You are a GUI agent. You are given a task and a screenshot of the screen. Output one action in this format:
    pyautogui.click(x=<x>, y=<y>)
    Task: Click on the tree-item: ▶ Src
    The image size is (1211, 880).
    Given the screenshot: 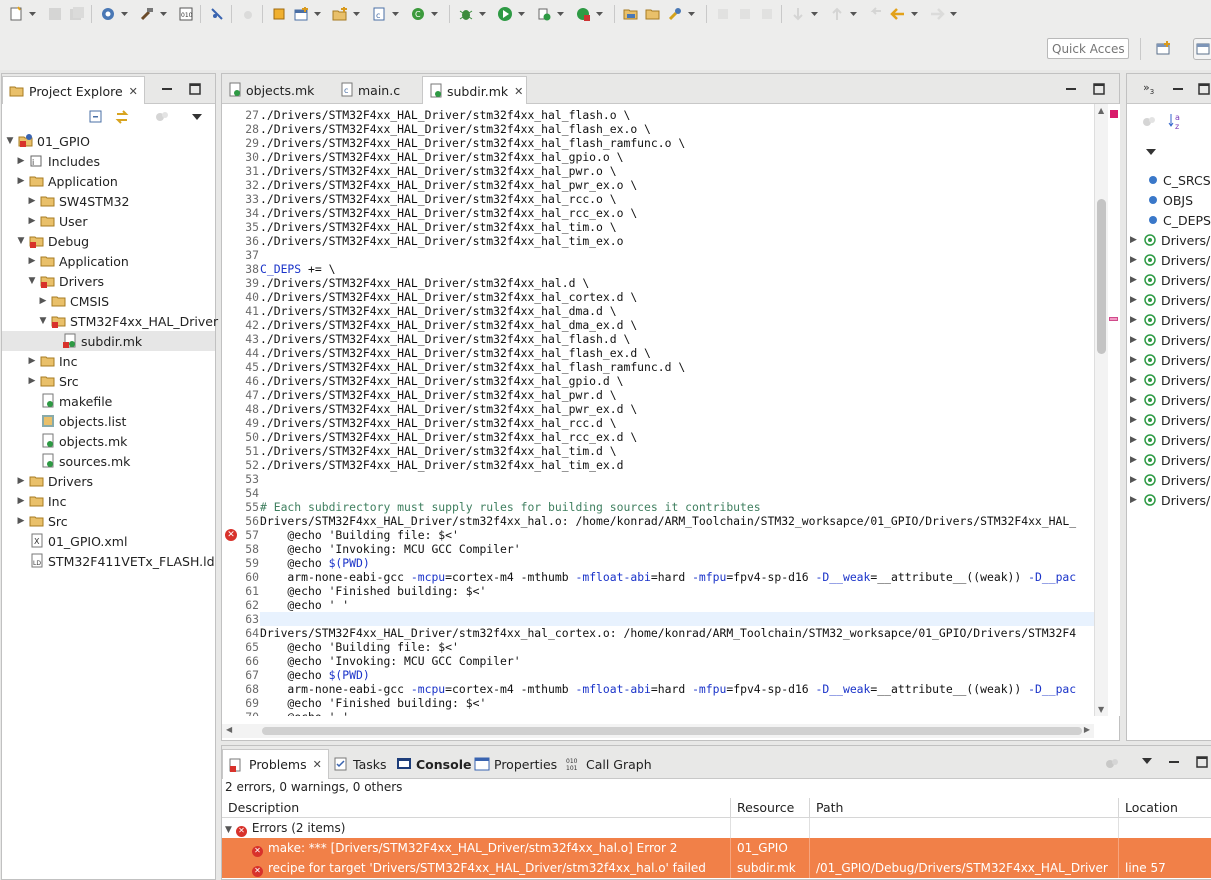 What is the action you would take?
    pyautogui.click(x=52, y=381)
    